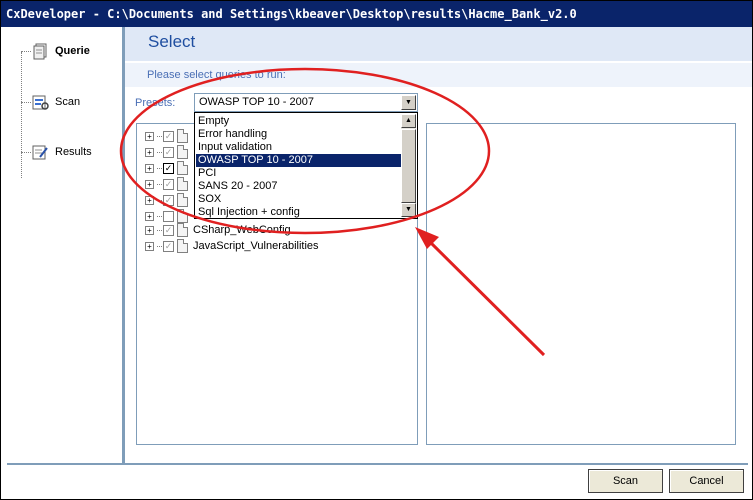  I want to click on preset-option: Empty, so click(299, 121).